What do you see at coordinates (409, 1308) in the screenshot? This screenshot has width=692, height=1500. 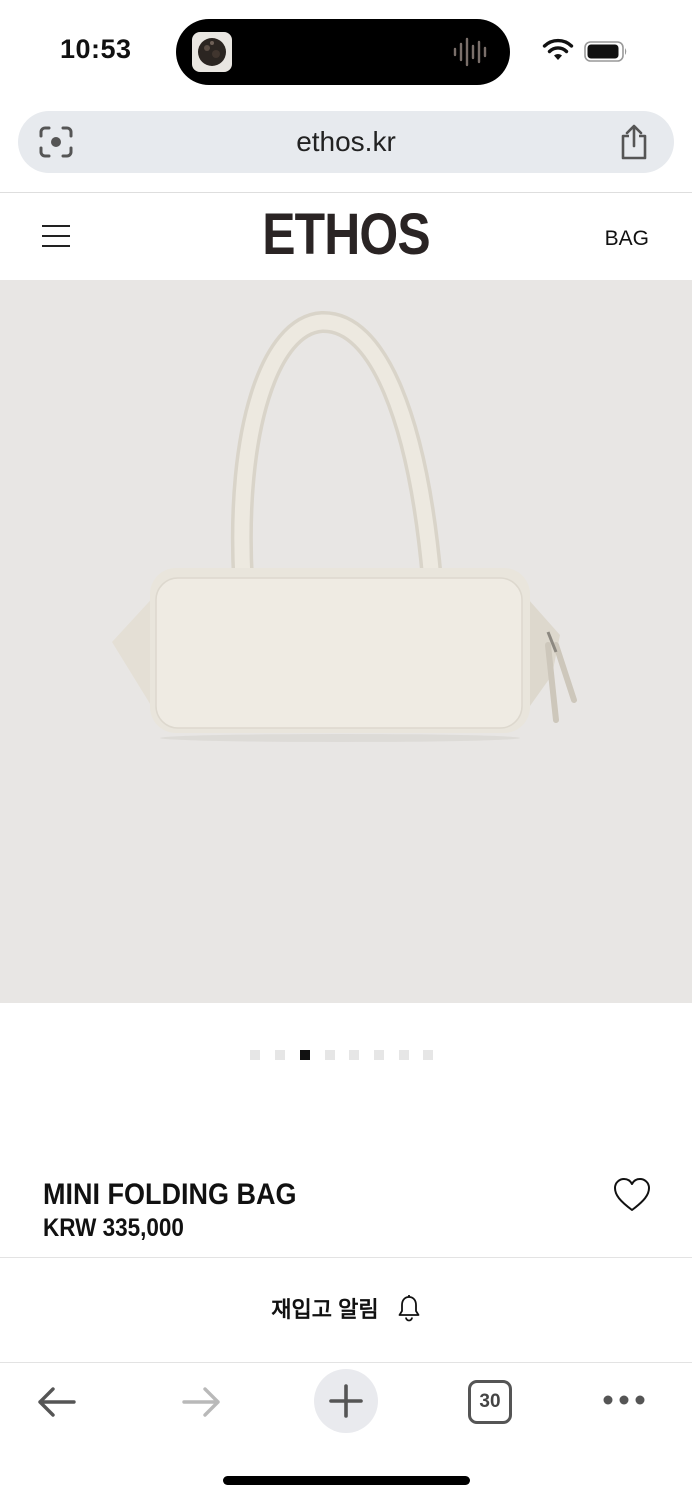 I see `bell-icon` at bounding box center [409, 1308].